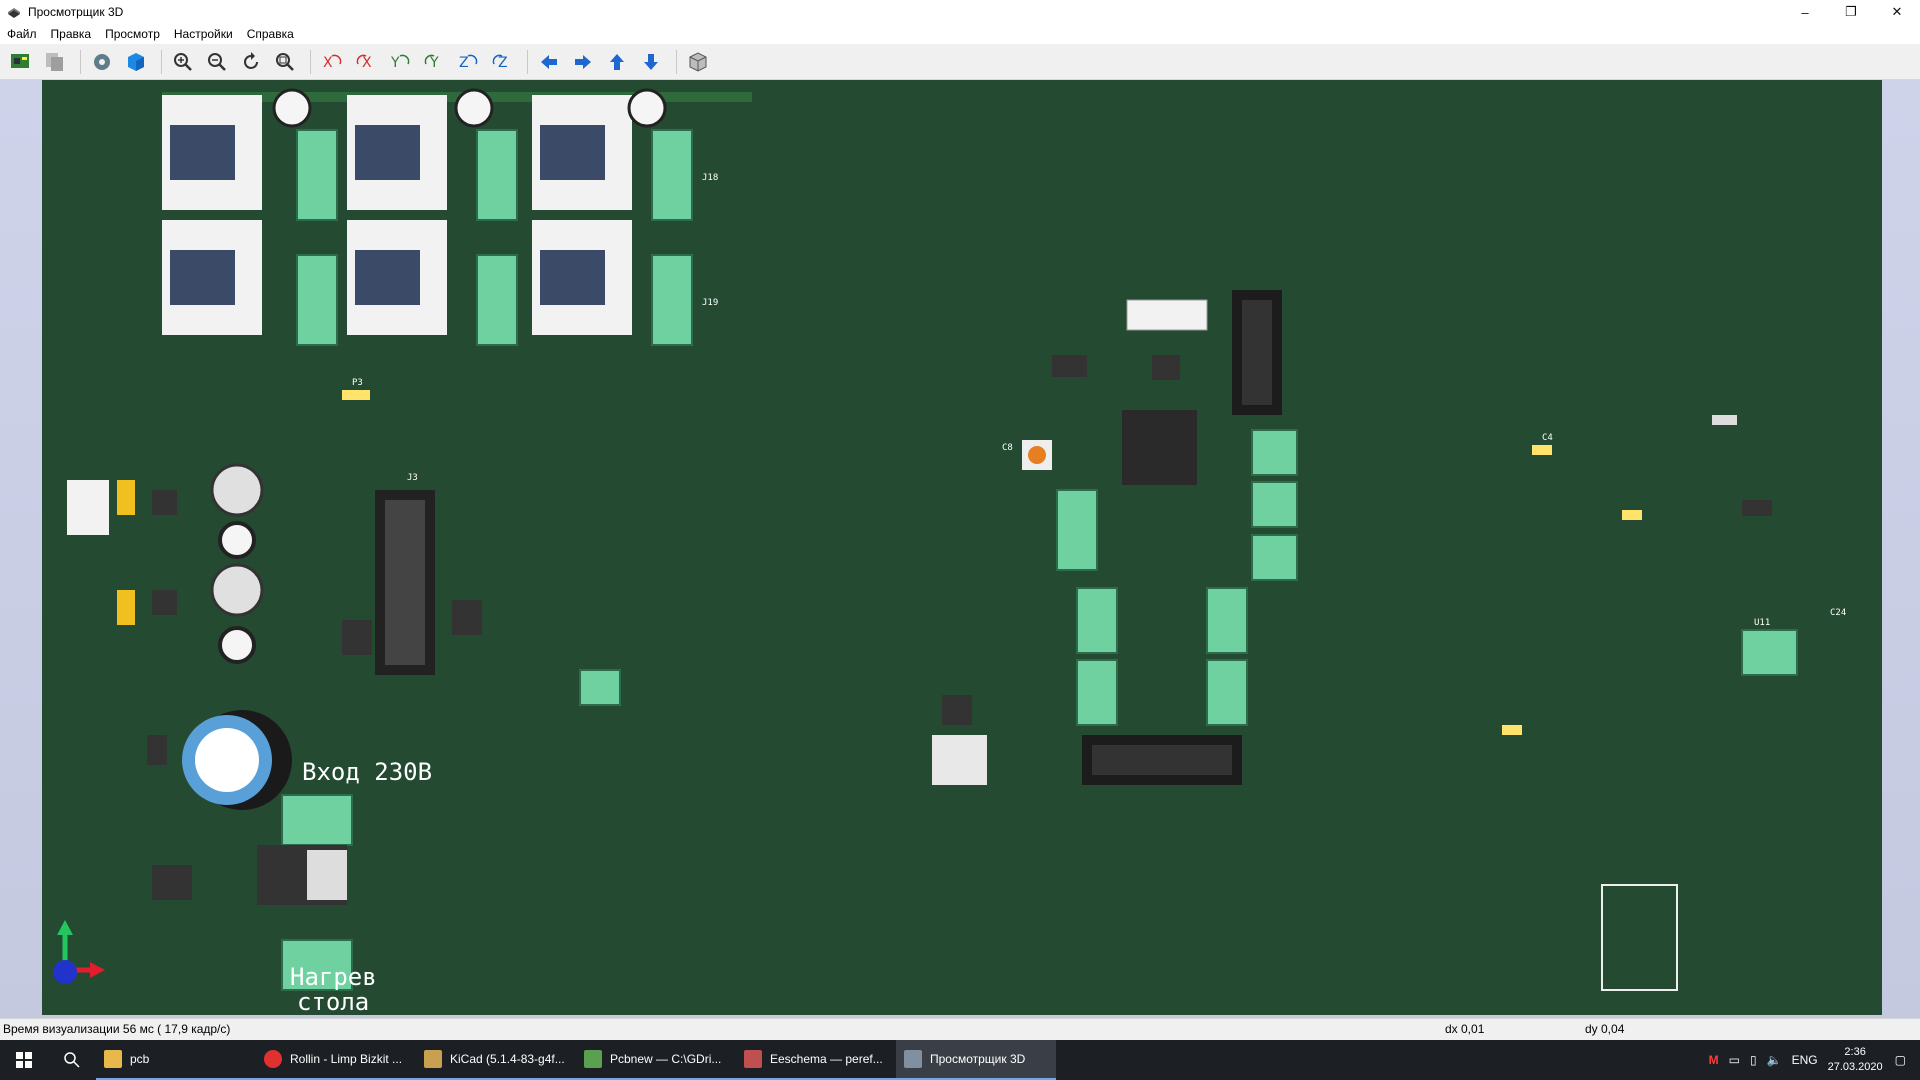 The image size is (1920, 1080). I want to click on rotate-x-ccw-icon: X, so click(364, 62).